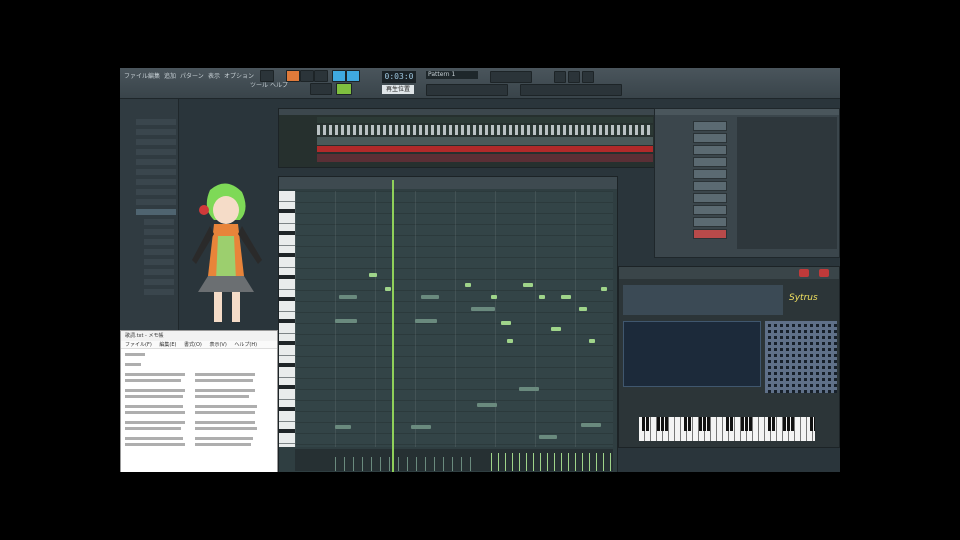 This screenshot has height=540, width=960. What do you see at coordinates (574, 77) in the screenshot?
I see `playlist-icon` at bounding box center [574, 77].